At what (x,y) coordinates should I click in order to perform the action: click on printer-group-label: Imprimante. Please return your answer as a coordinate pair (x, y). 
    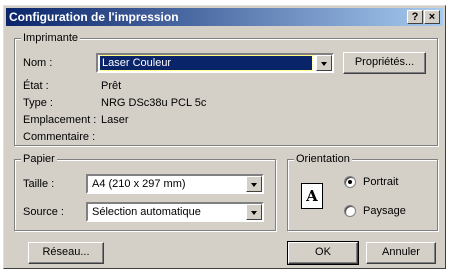
    Looking at the image, I should click on (51, 38).